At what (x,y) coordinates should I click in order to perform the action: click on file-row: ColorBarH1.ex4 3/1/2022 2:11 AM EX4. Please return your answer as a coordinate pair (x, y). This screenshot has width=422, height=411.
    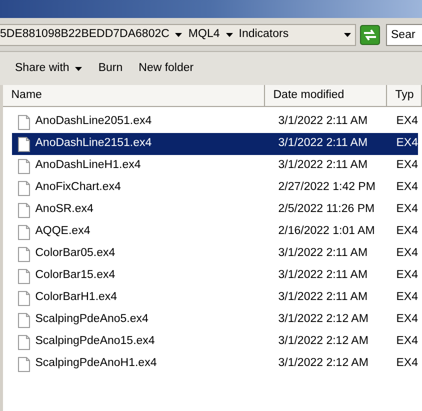
    Looking at the image, I should click on (215, 298).